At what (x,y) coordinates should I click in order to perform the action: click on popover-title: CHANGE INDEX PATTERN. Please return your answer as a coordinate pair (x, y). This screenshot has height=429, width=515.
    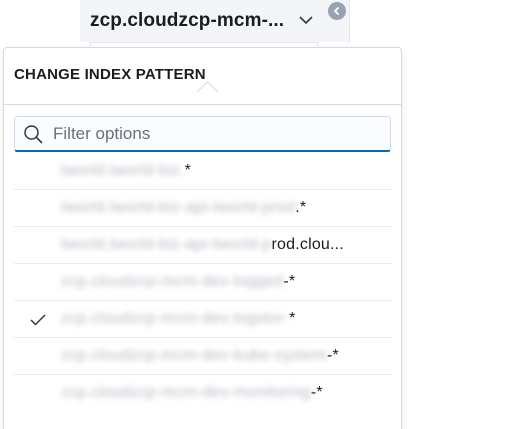
    Looking at the image, I should click on (110, 74).